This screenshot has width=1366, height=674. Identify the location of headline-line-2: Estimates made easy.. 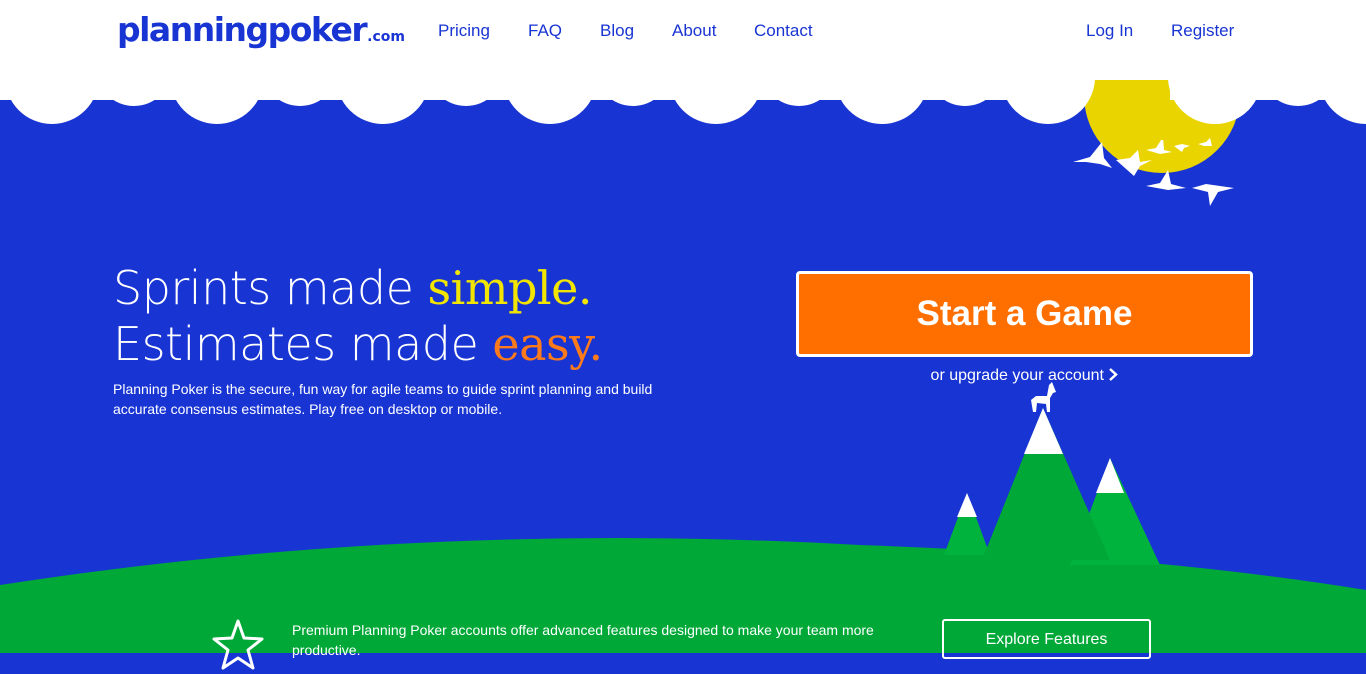
(358, 344).